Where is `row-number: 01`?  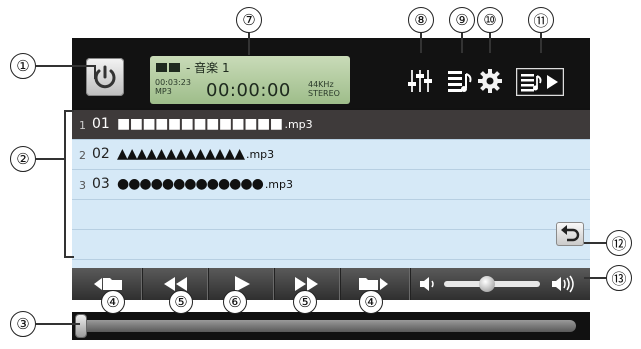
row-number: 01 is located at coordinates (101, 124).